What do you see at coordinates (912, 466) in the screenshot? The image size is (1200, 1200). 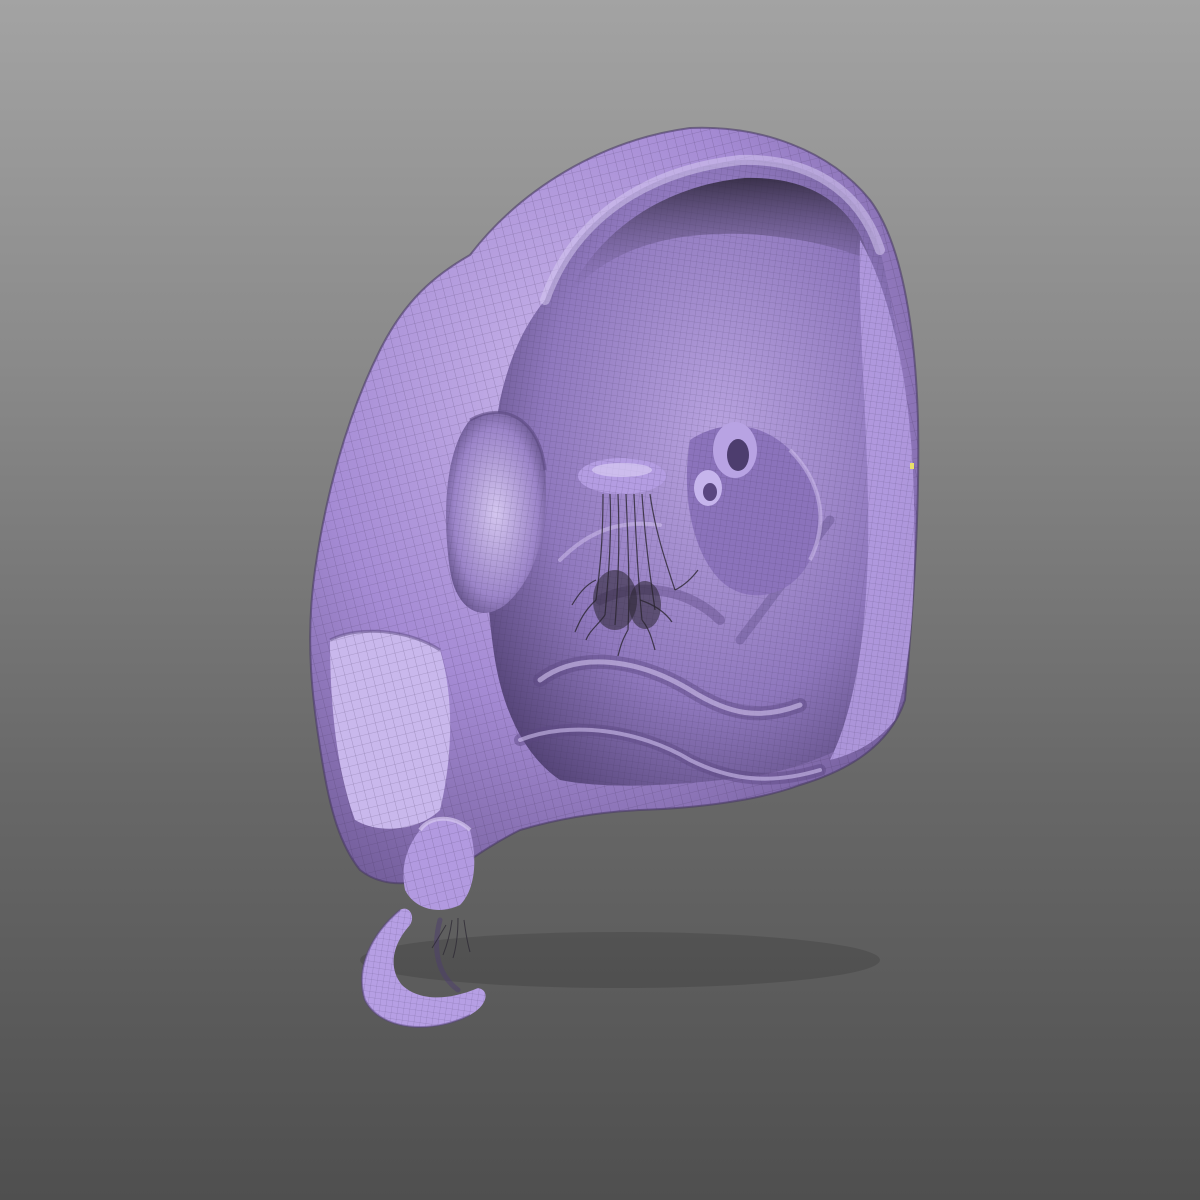 I see `selection-marker-icon` at bounding box center [912, 466].